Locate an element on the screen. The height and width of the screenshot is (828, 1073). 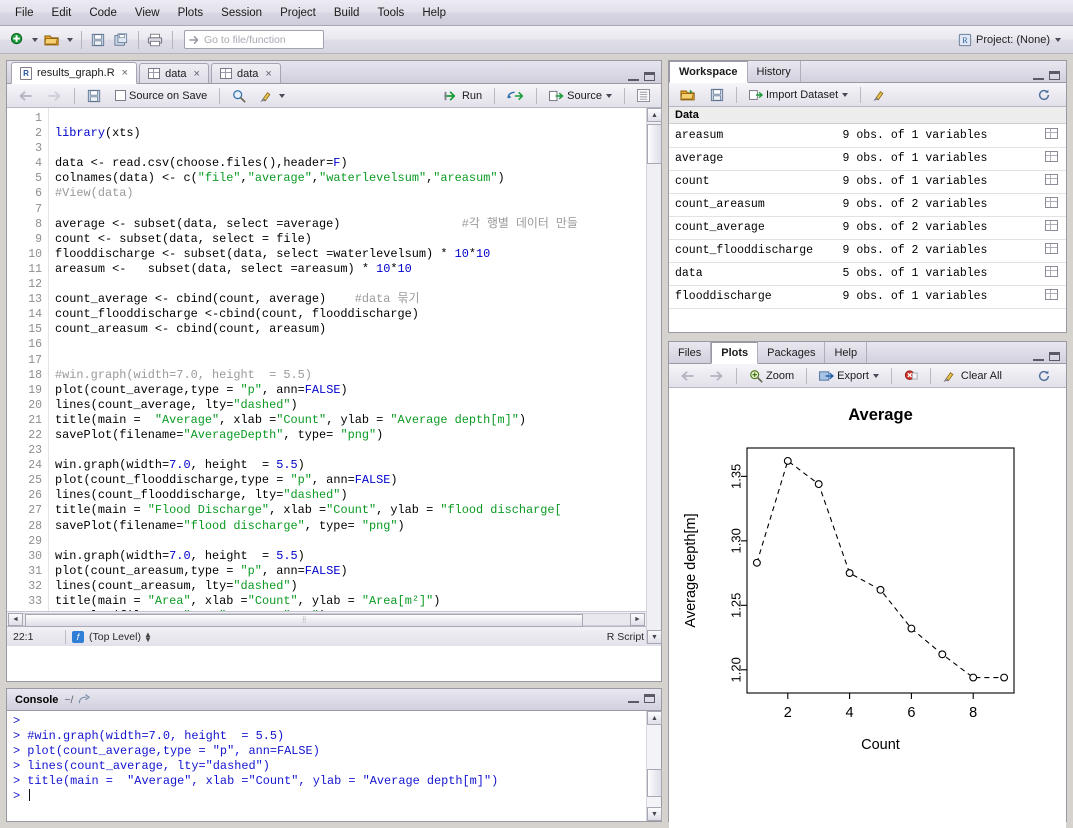
find-icon is located at coordinates (239, 96).